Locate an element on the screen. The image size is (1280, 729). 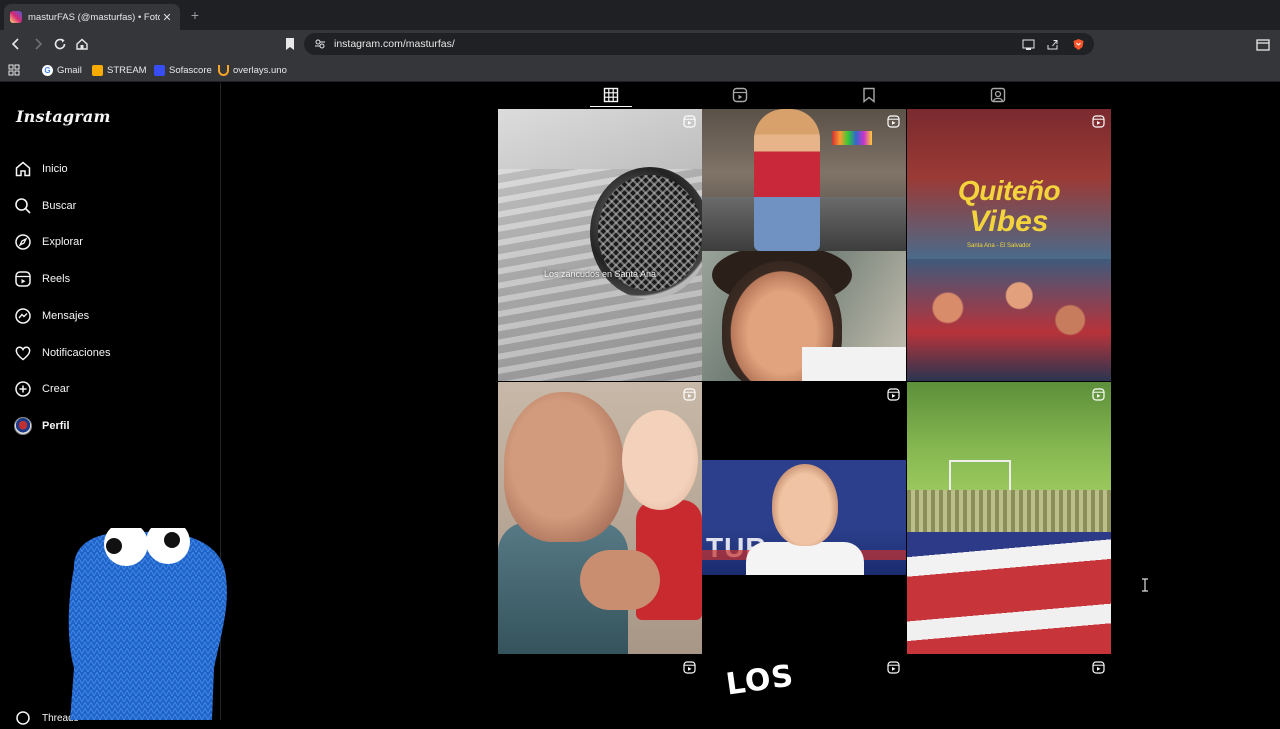
nav-label: Perfil is located at coordinates (56, 426).